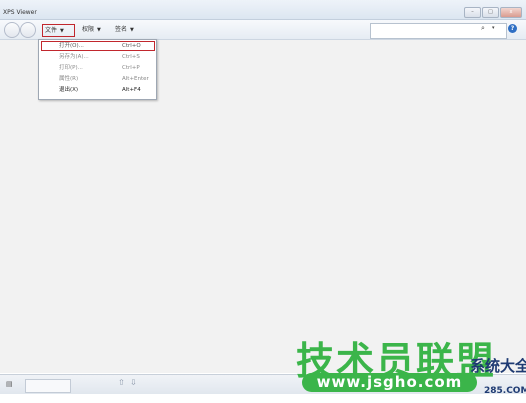  Describe the element at coordinates (498, 366) in the screenshot. I see `watermark-side-text: 系统大全` at that location.